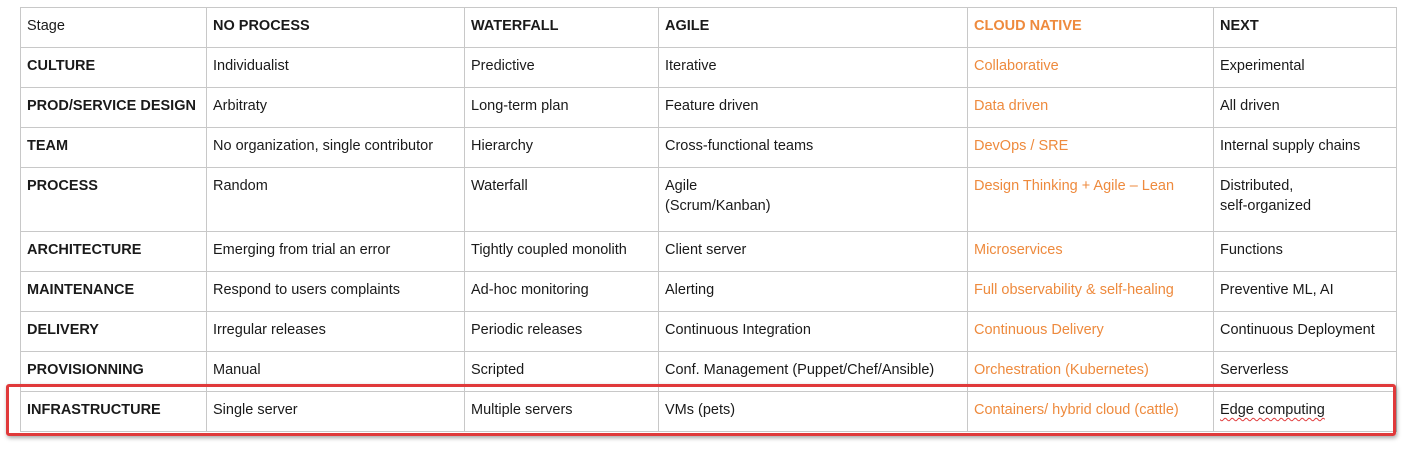 The width and height of the screenshot is (1412, 456). Describe the element at coordinates (335, 199) in the screenshot. I see `cell-no-process: Random` at that location.